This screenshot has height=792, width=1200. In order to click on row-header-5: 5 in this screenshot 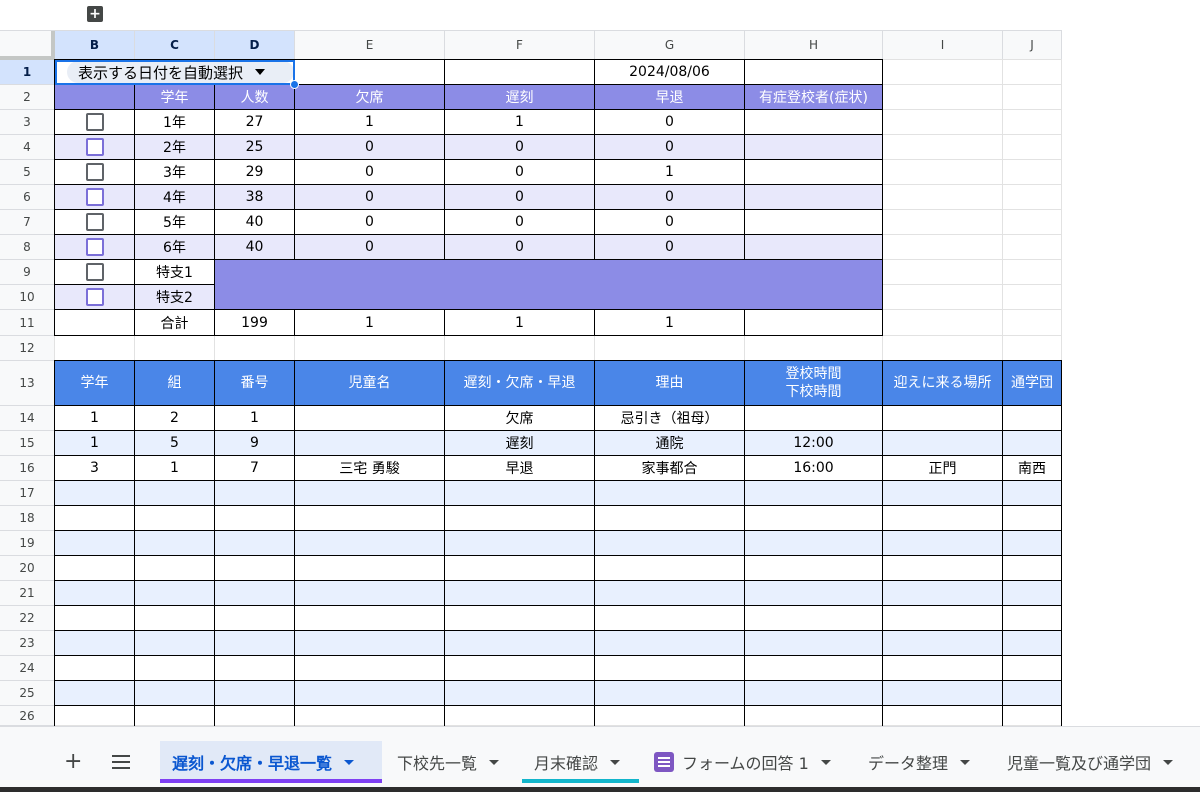, I will do `click(27, 172)`.